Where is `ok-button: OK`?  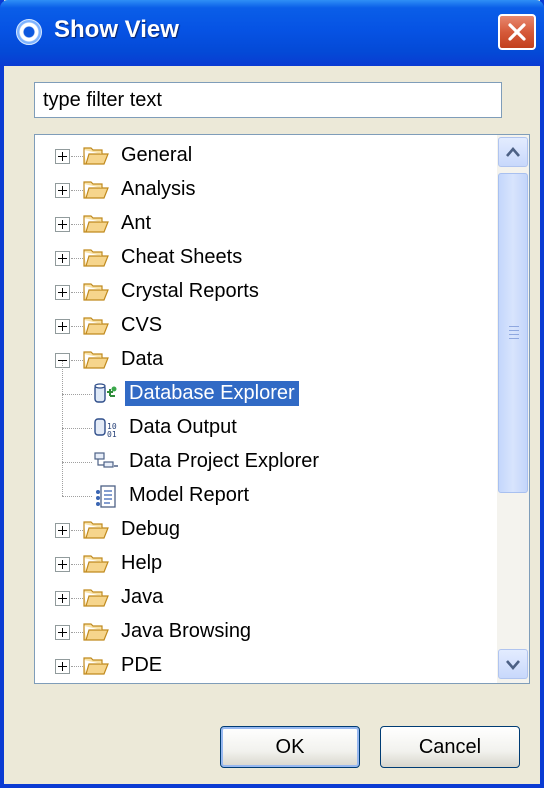
ok-button: OK is located at coordinates (290, 747).